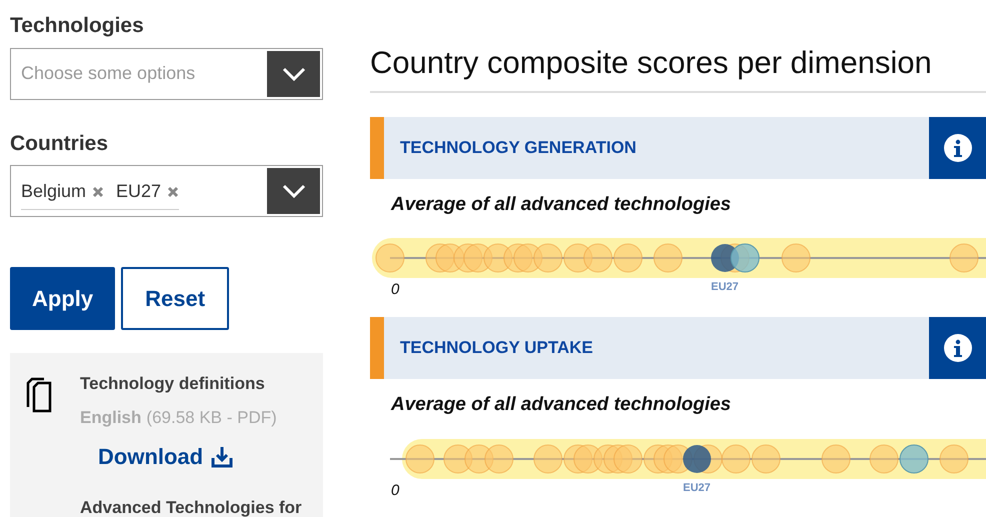  Describe the element at coordinates (211, 417) in the screenshot. I see `file-size: (69.58 KB - PDF)` at that location.